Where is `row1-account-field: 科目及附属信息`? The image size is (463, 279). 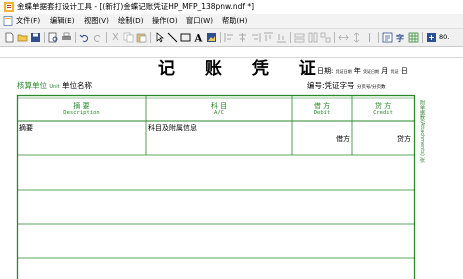 row1-account-field: 科目及附属信息 is located at coordinates (172, 128).